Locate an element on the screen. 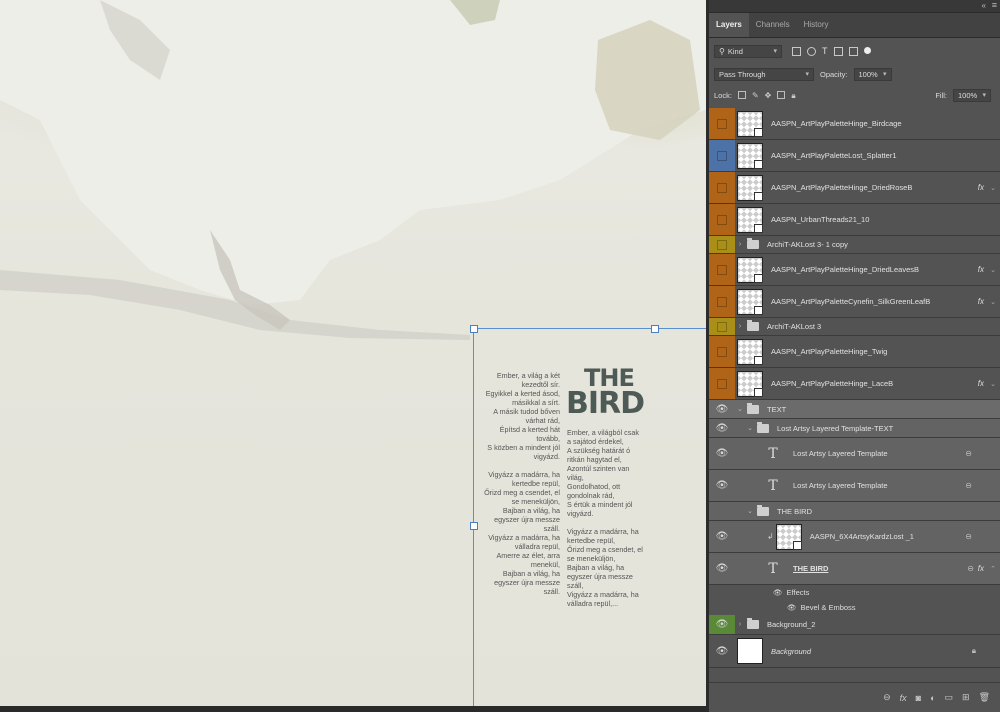 Image resolution: width=1000 pixels, height=712 pixels. filter-toggle-icon is located at coordinates (867, 50).